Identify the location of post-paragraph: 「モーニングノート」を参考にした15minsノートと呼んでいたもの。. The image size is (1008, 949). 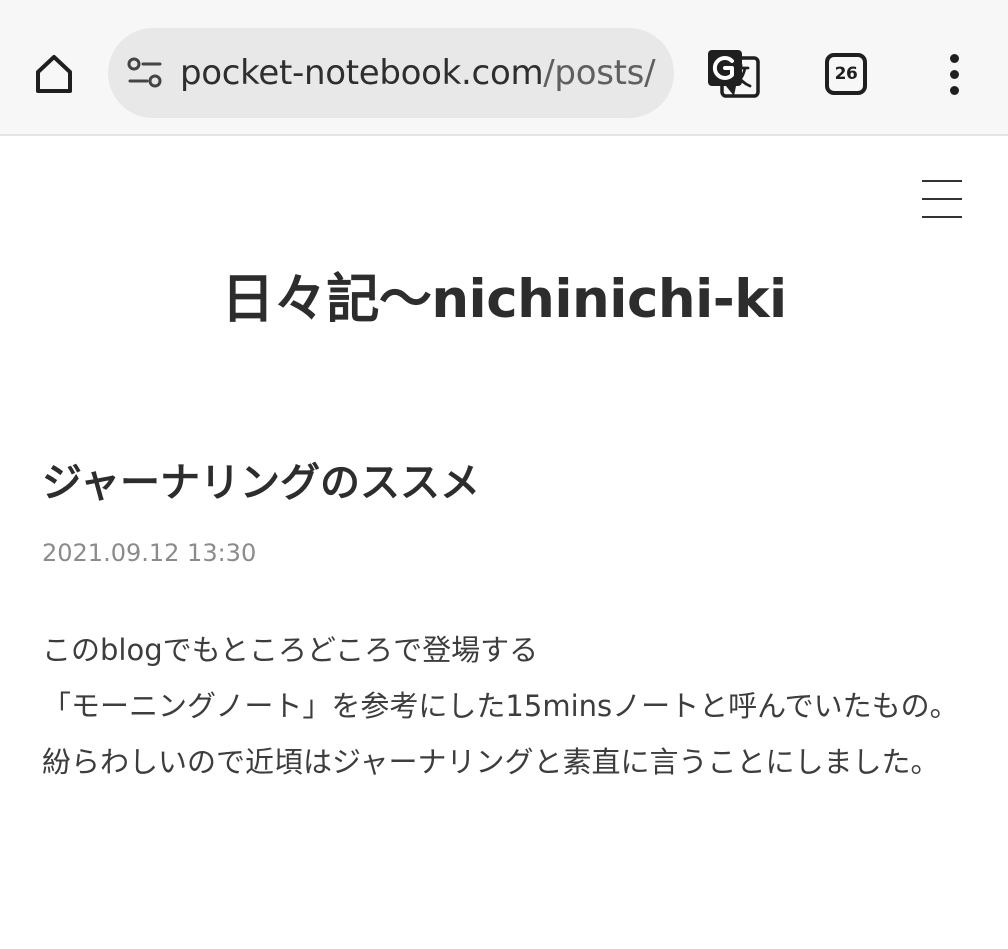
(500, 706).